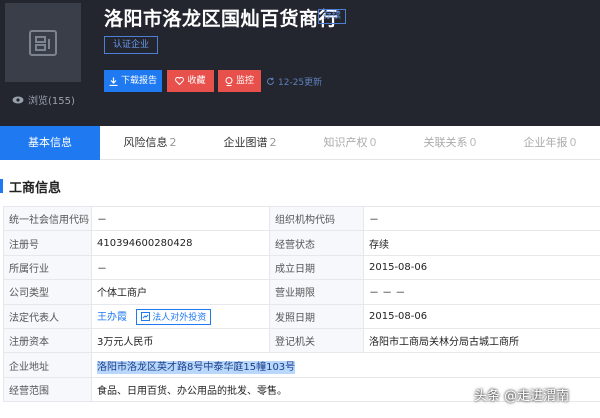 This screenshot has width=600, height=418. I want to click on refresh-icon, so click(270, 81).